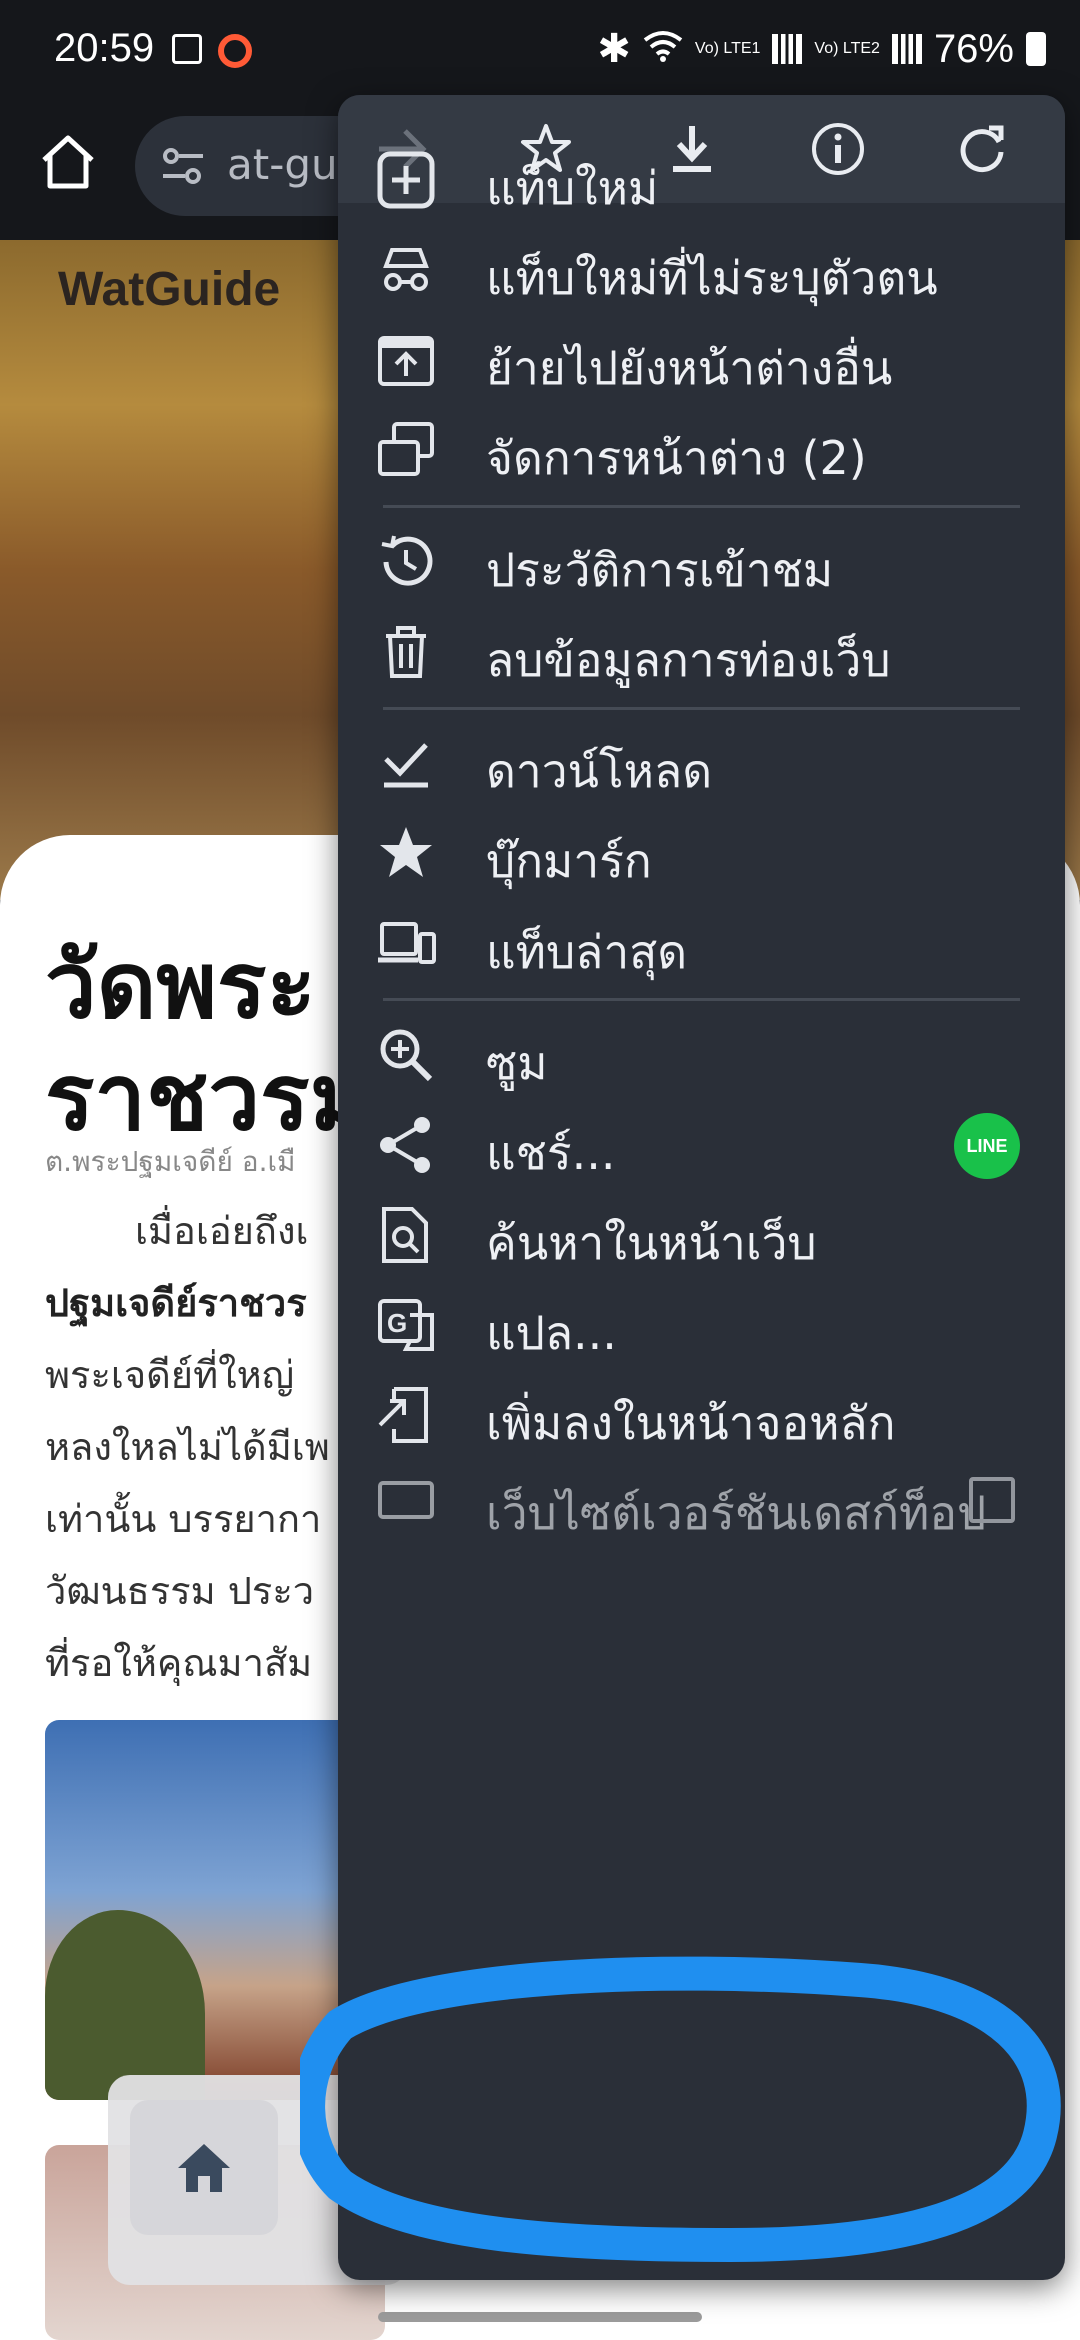  Describe the element at coordinates (406, 1500) in the screenshot. I see `desktop-site-icon` at that location.